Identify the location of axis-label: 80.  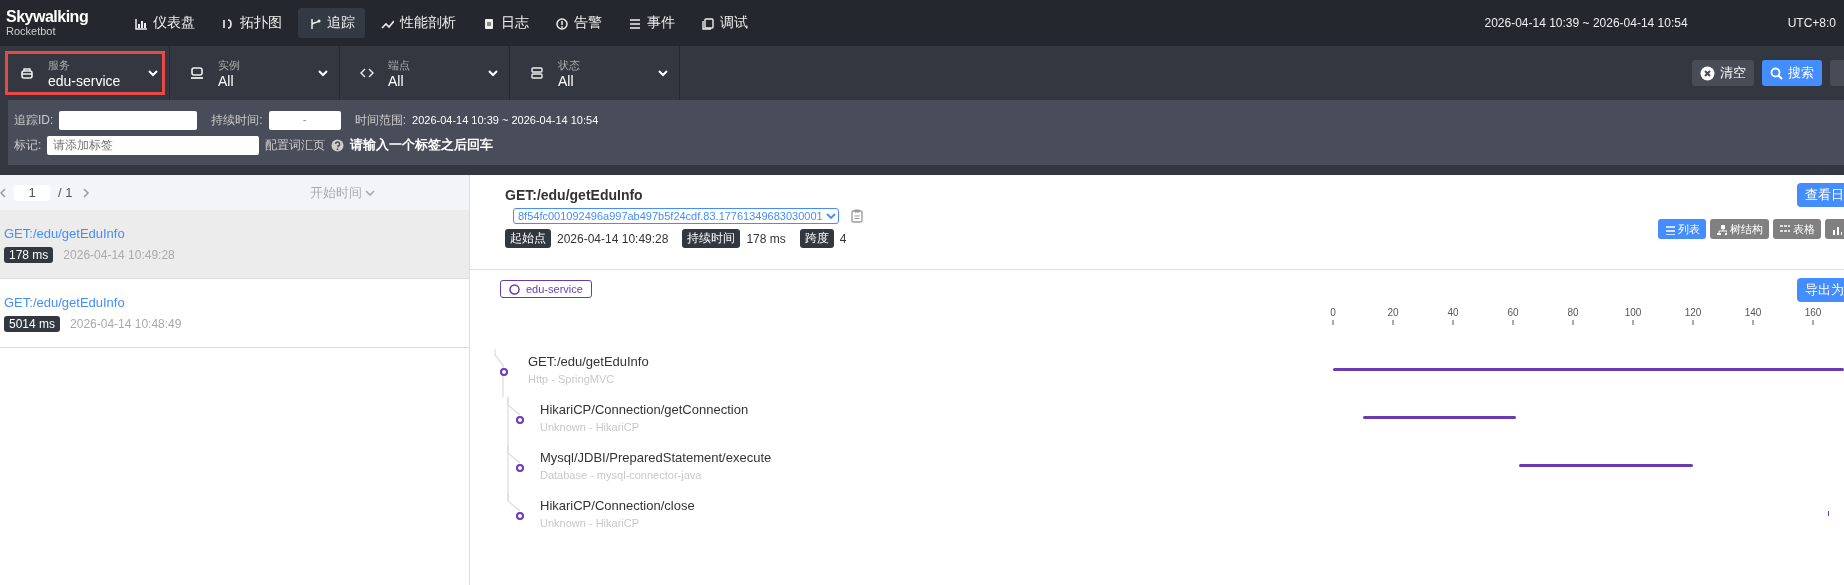
(1573, 312).